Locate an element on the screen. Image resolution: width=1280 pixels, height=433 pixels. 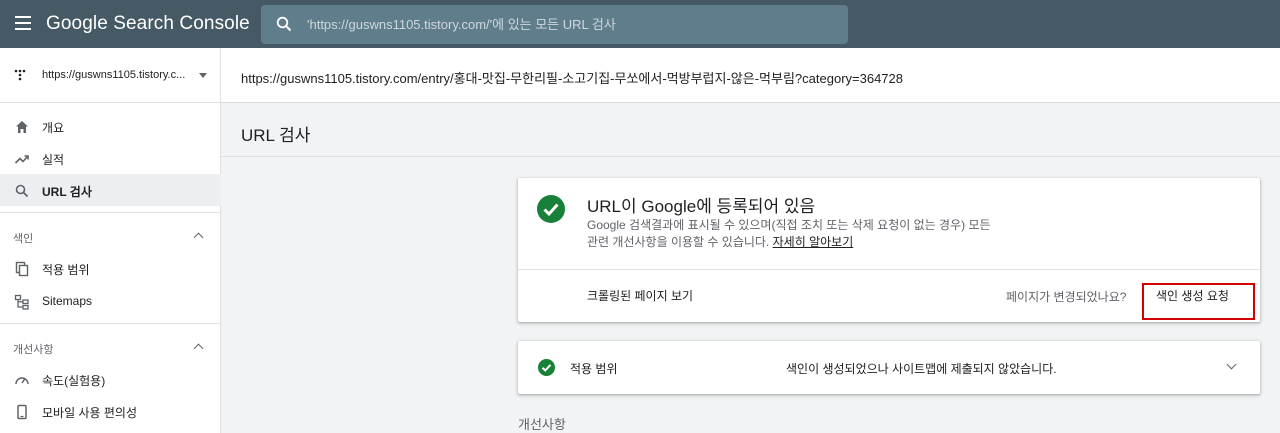
section-title: 색인 is located at coordinates (23, 239).